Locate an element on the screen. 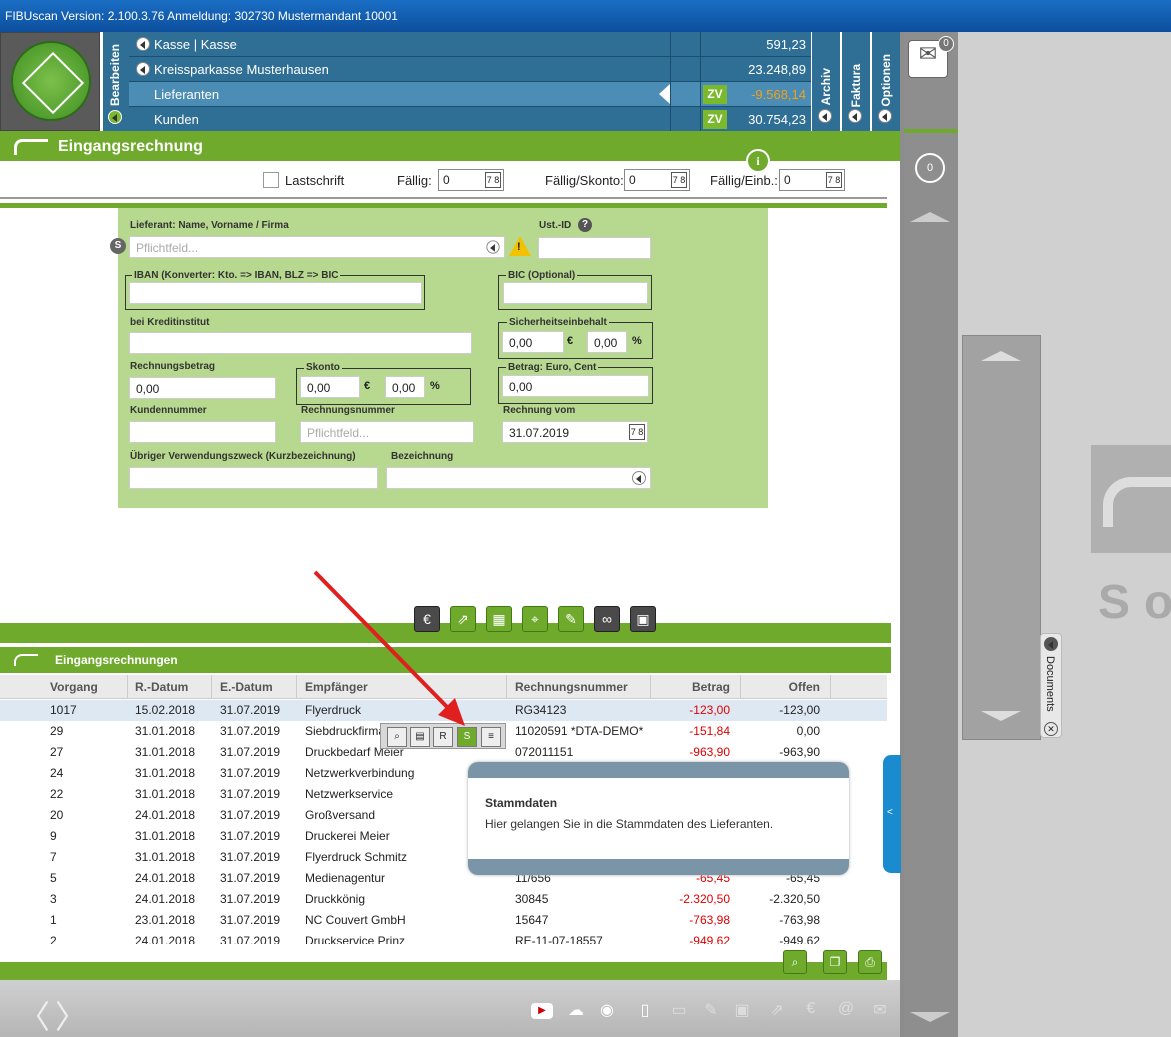 The height and width of the screenshot is (1037, 1171). skonto-euro-input: 0,00 is located at coordinates (330, 387).